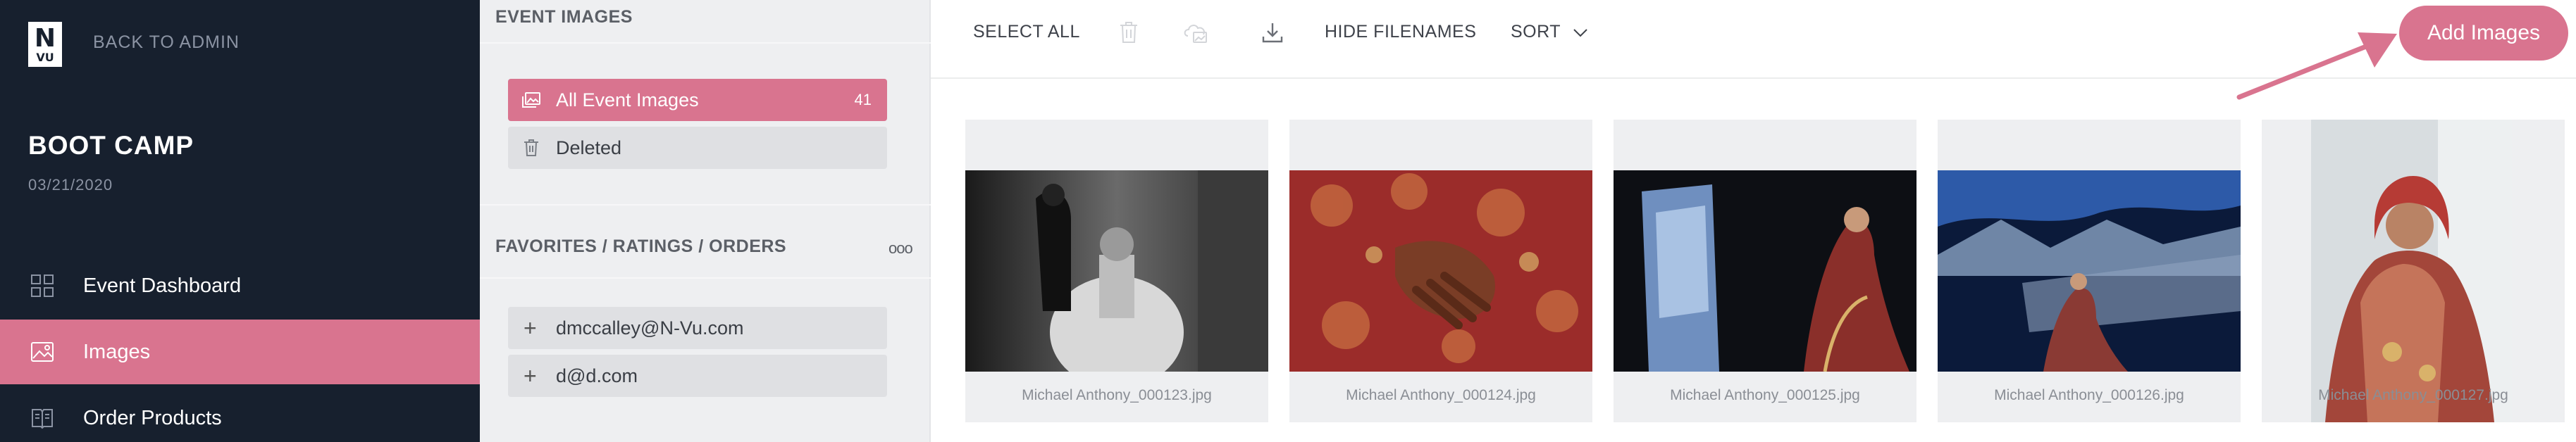 Image resolution: width=2576 pixels, height=442 pixels. I want to click on album-label: Deleted, so click(589, 147).